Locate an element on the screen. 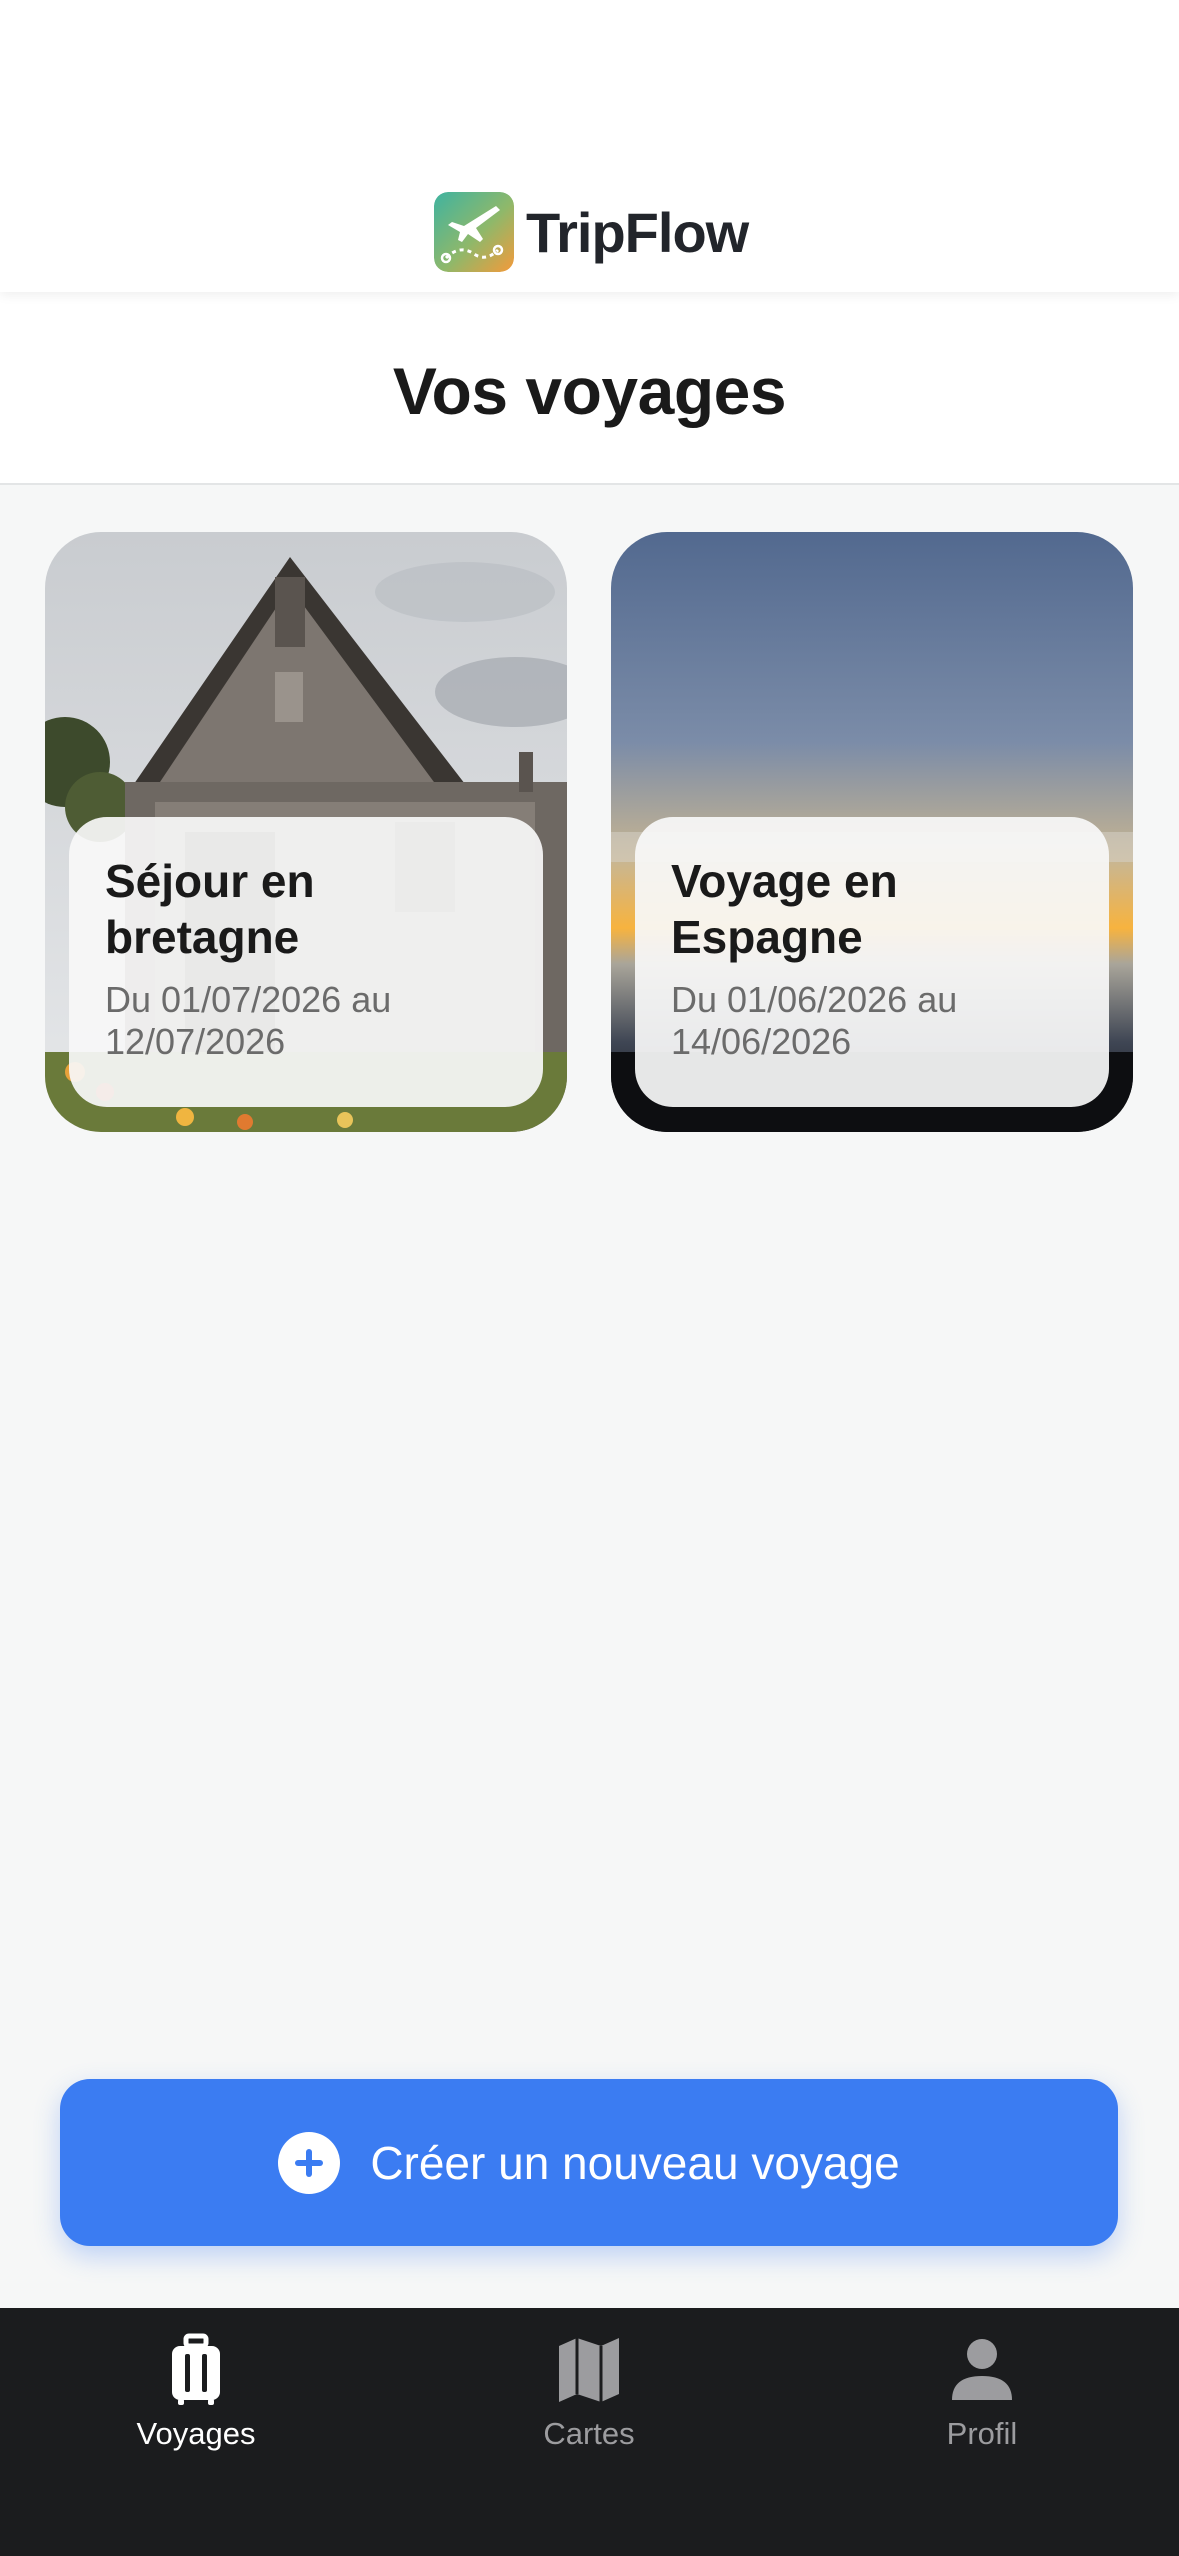 This screenshot has width=1179, height=2556. bottom-tab-bar: Voyages Cartes Profil is located at coordinates (589, 2432).